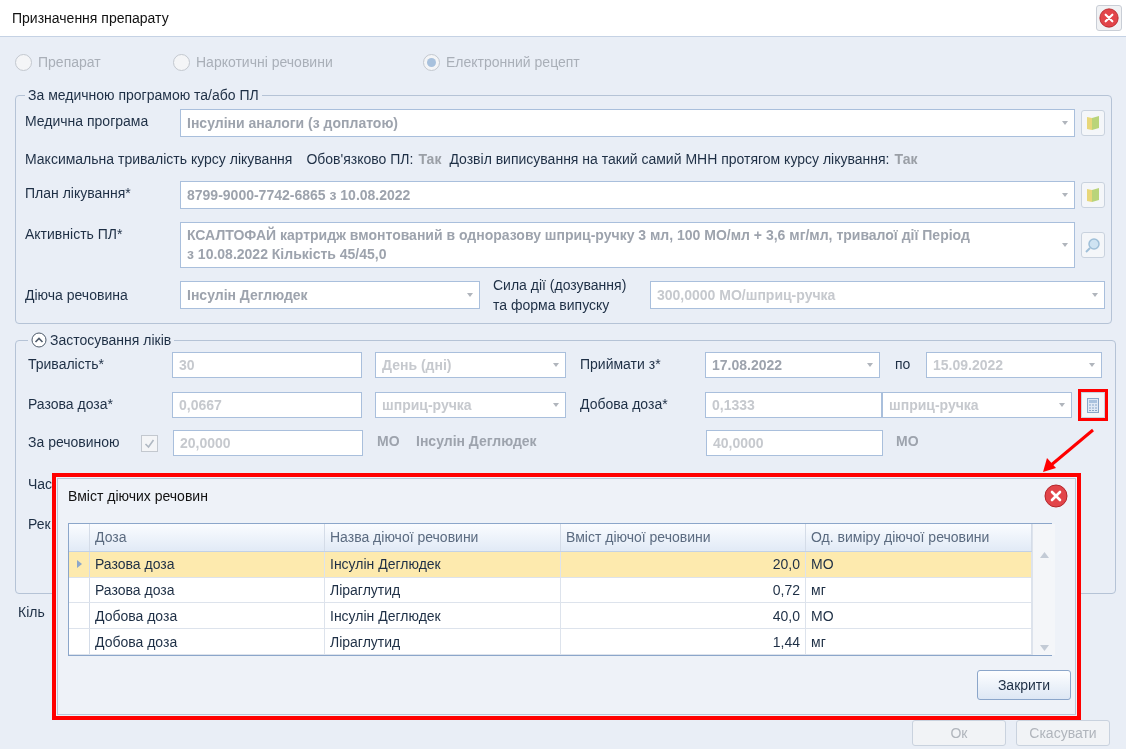 Image resolution: width=1126 pixels, height=749 pixels. I want to click on field-label: Активність ПЛ*, so click(74, 233).